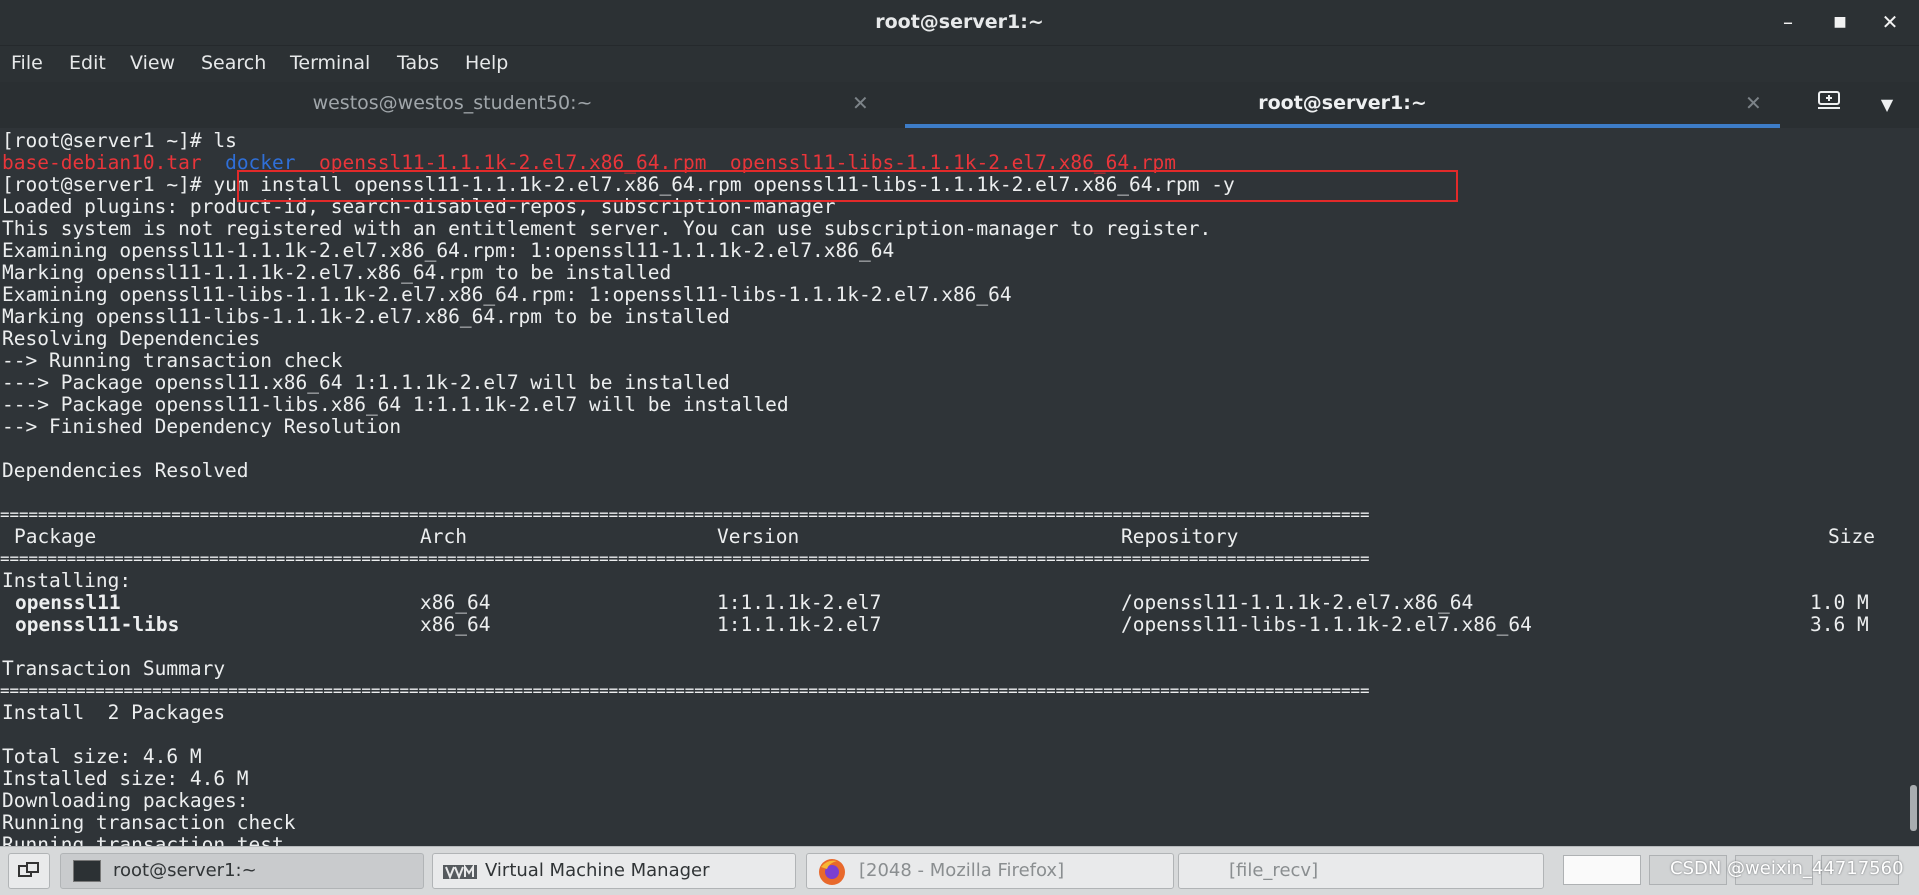 This screenshot has height=895, width=1919. I want to click on command-highlight-box, so click(847, 186).